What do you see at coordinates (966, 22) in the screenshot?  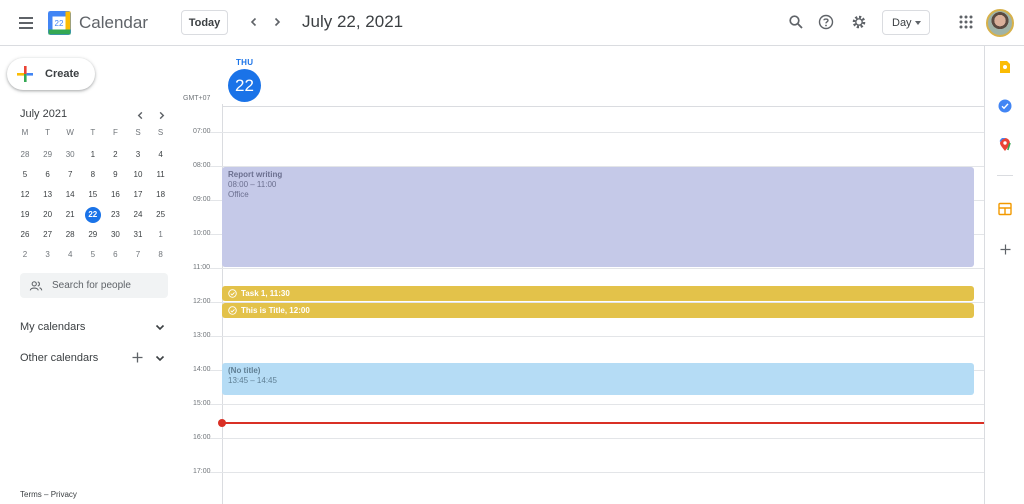 I see `apps-button` at bounding box center [966, 22].